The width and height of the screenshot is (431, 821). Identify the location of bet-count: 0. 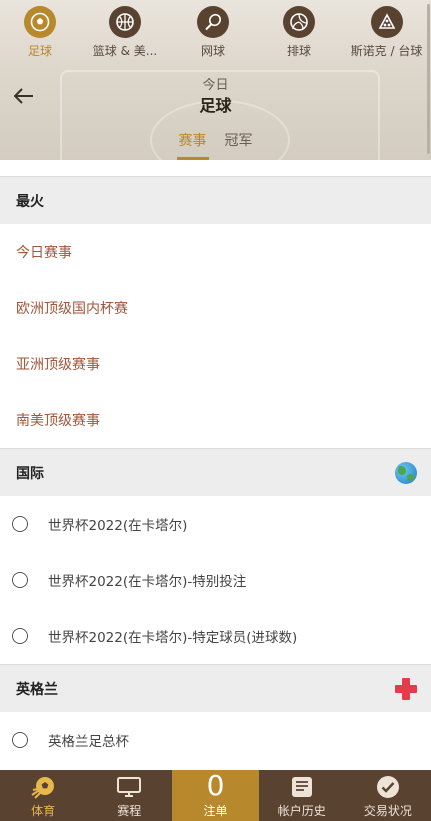
(215, 785).